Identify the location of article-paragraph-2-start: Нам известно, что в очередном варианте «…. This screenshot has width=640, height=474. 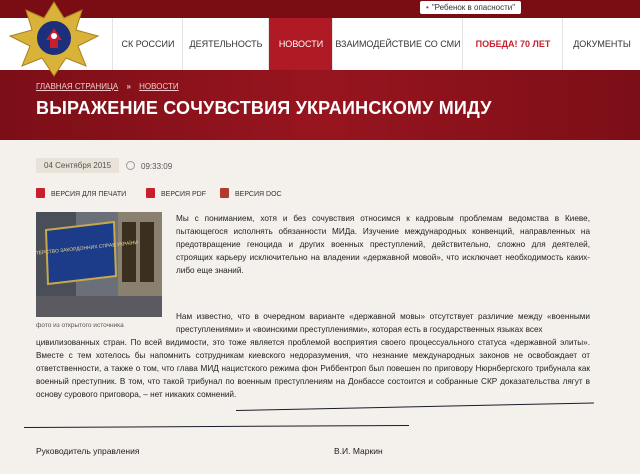
(383, 323).